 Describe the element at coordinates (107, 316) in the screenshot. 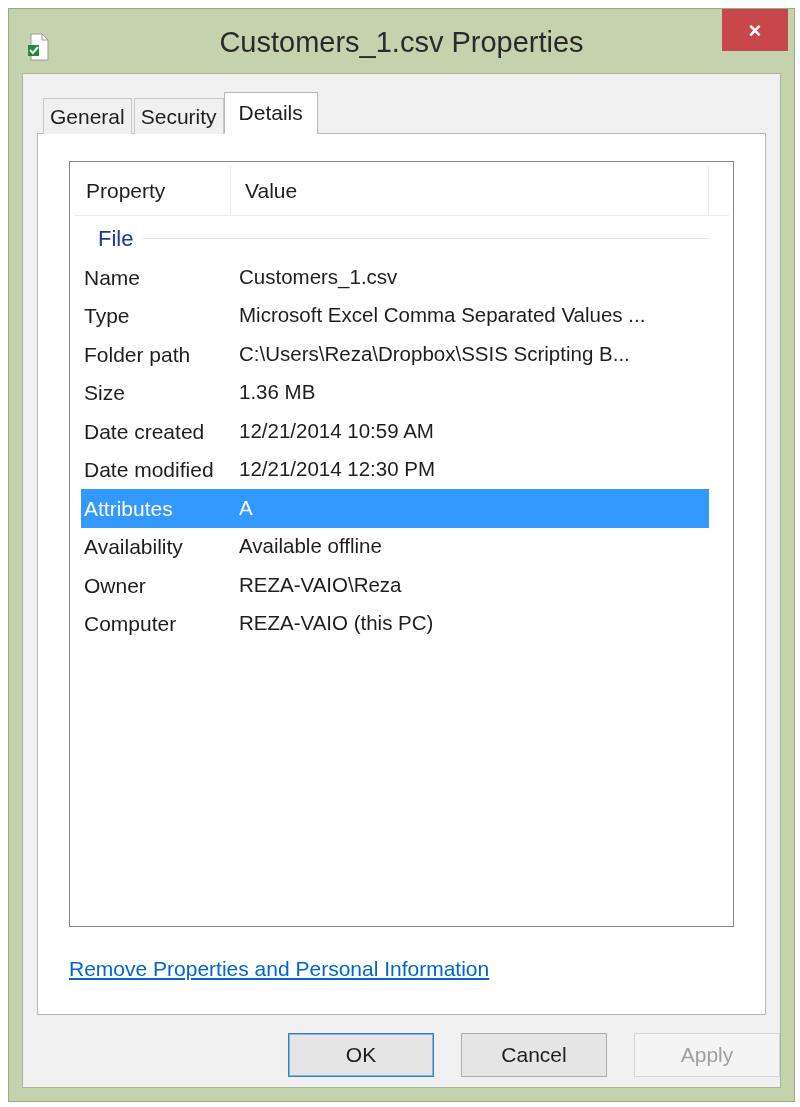

I see `property-name: Type` at that location.